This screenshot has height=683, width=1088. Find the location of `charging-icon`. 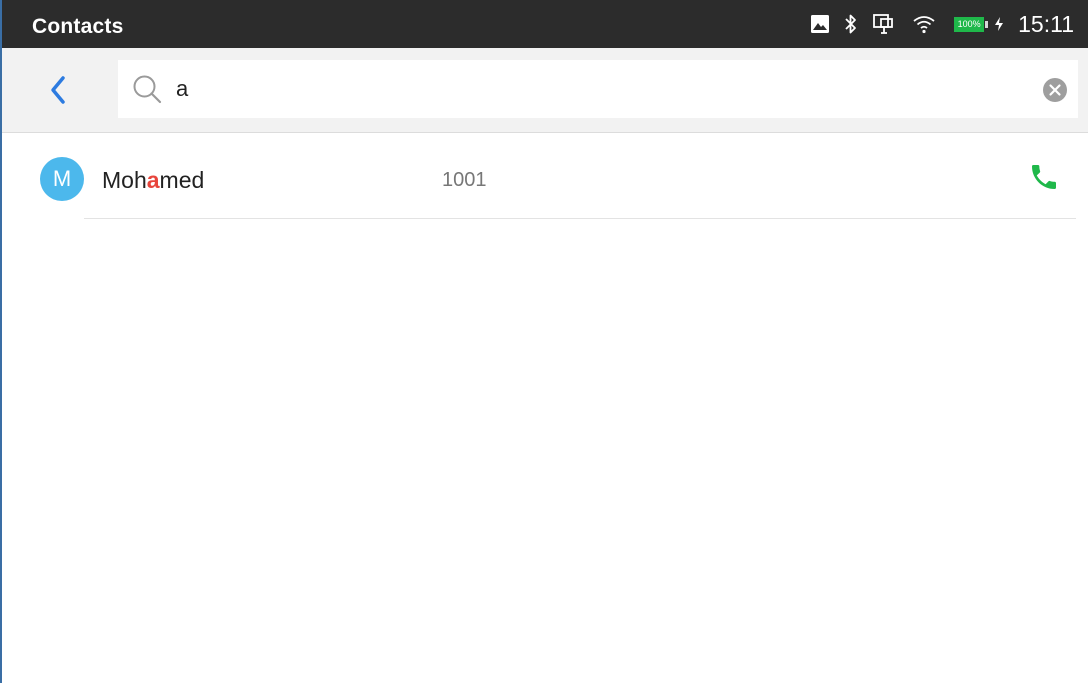

charging-icon is located at coordinates (999, 24).